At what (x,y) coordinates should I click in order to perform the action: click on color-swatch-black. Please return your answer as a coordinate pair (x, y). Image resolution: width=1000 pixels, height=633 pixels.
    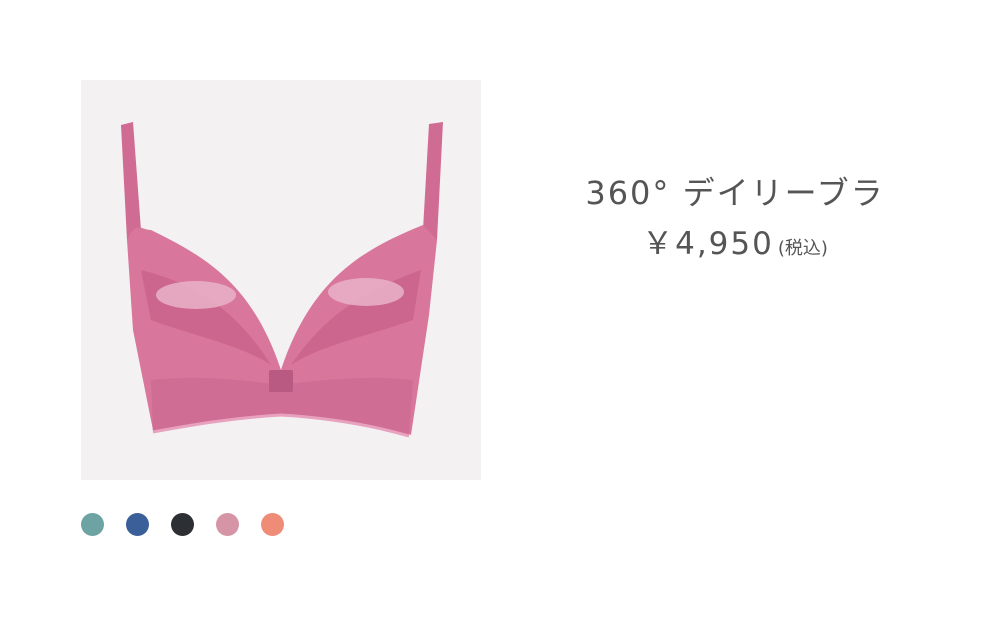
    Looking at the image, I should click on (182, 524).